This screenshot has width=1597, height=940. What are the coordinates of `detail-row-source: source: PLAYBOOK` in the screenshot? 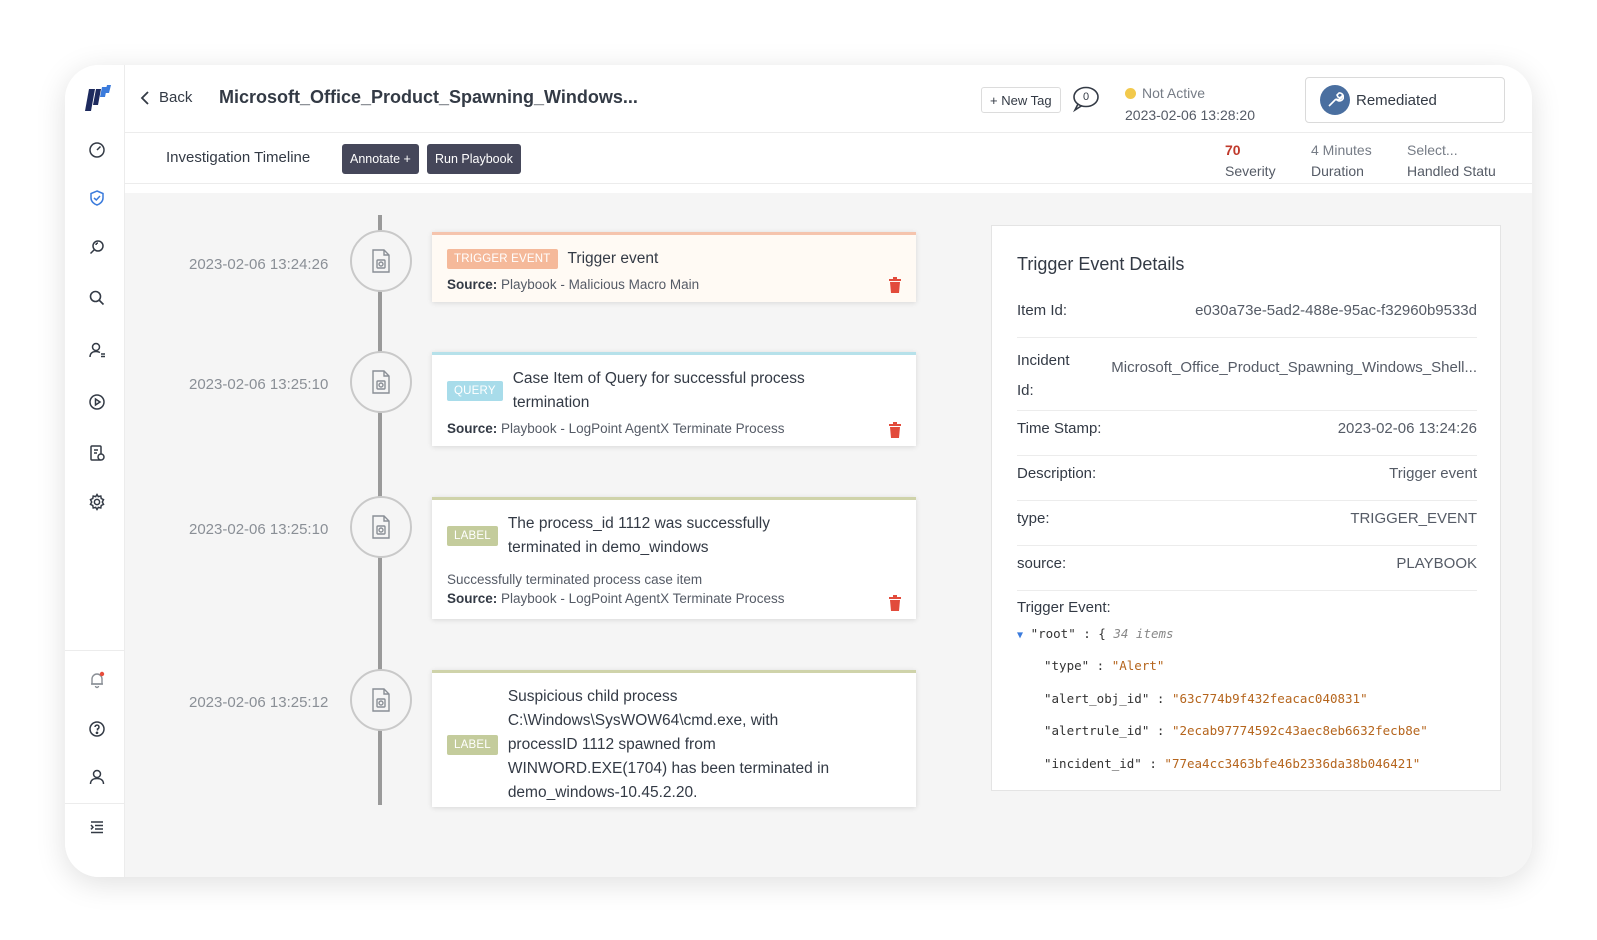 It's located at (1247, 573).